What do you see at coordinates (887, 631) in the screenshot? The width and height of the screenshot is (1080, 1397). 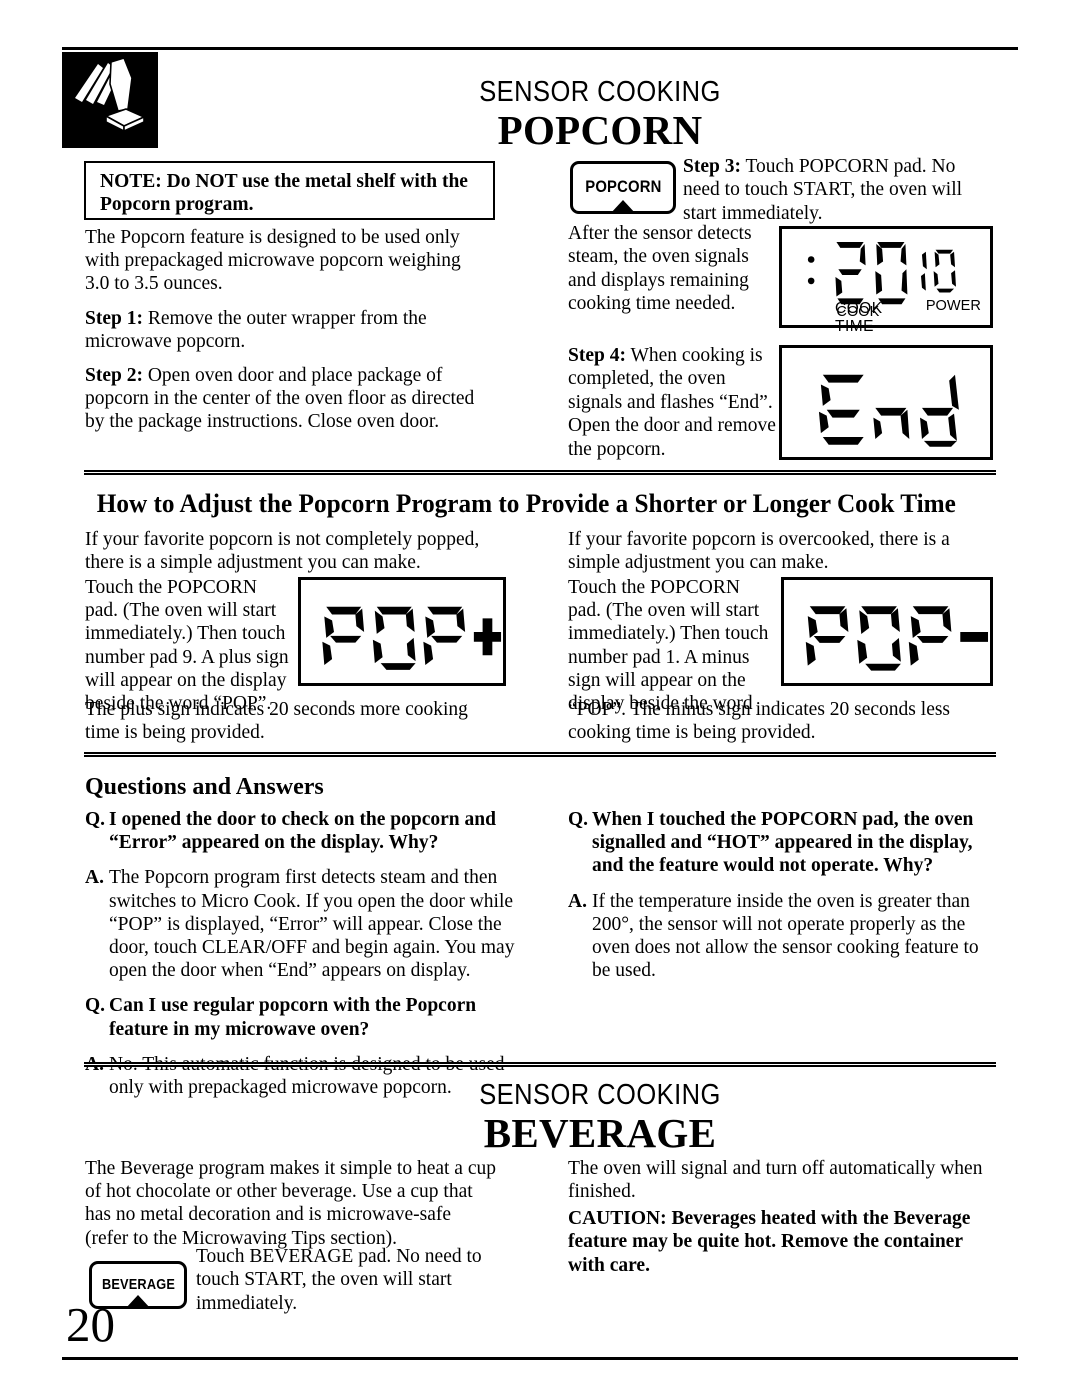 I see `pop-minus-display` at bounding box center [887, 631].